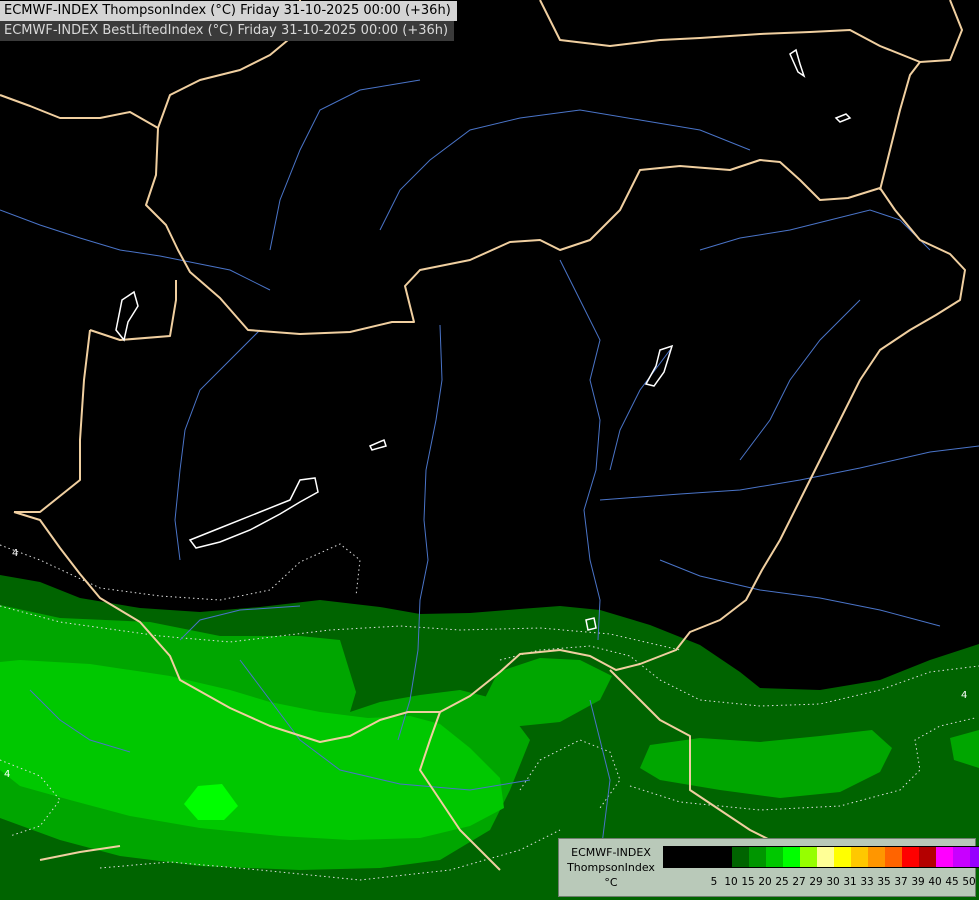  I want to click on legend-tick-label: 33, so click(867, 882).